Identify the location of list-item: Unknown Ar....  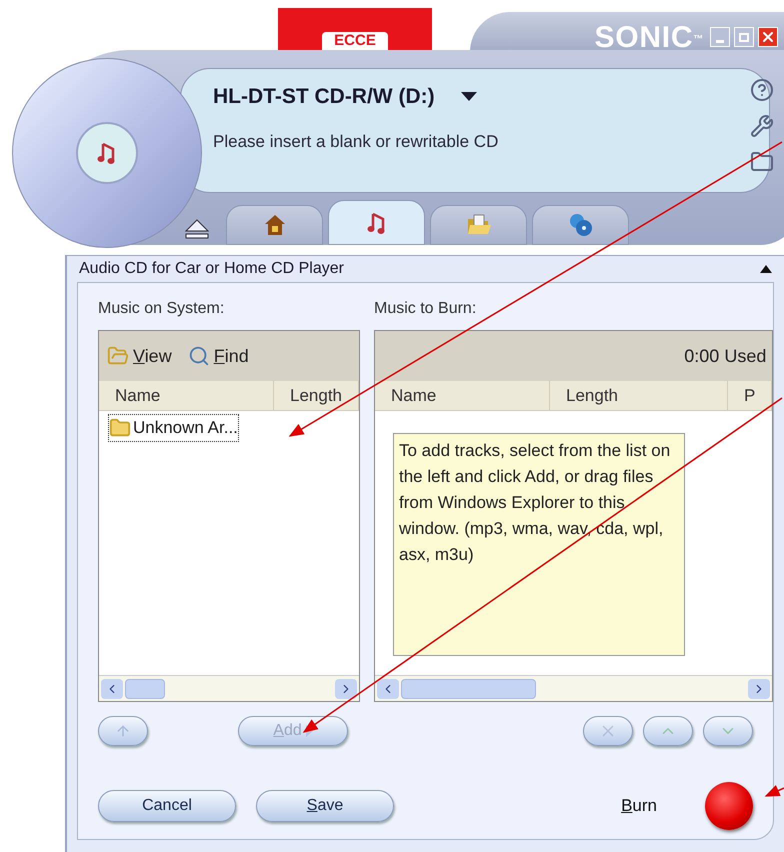
(173, 427).